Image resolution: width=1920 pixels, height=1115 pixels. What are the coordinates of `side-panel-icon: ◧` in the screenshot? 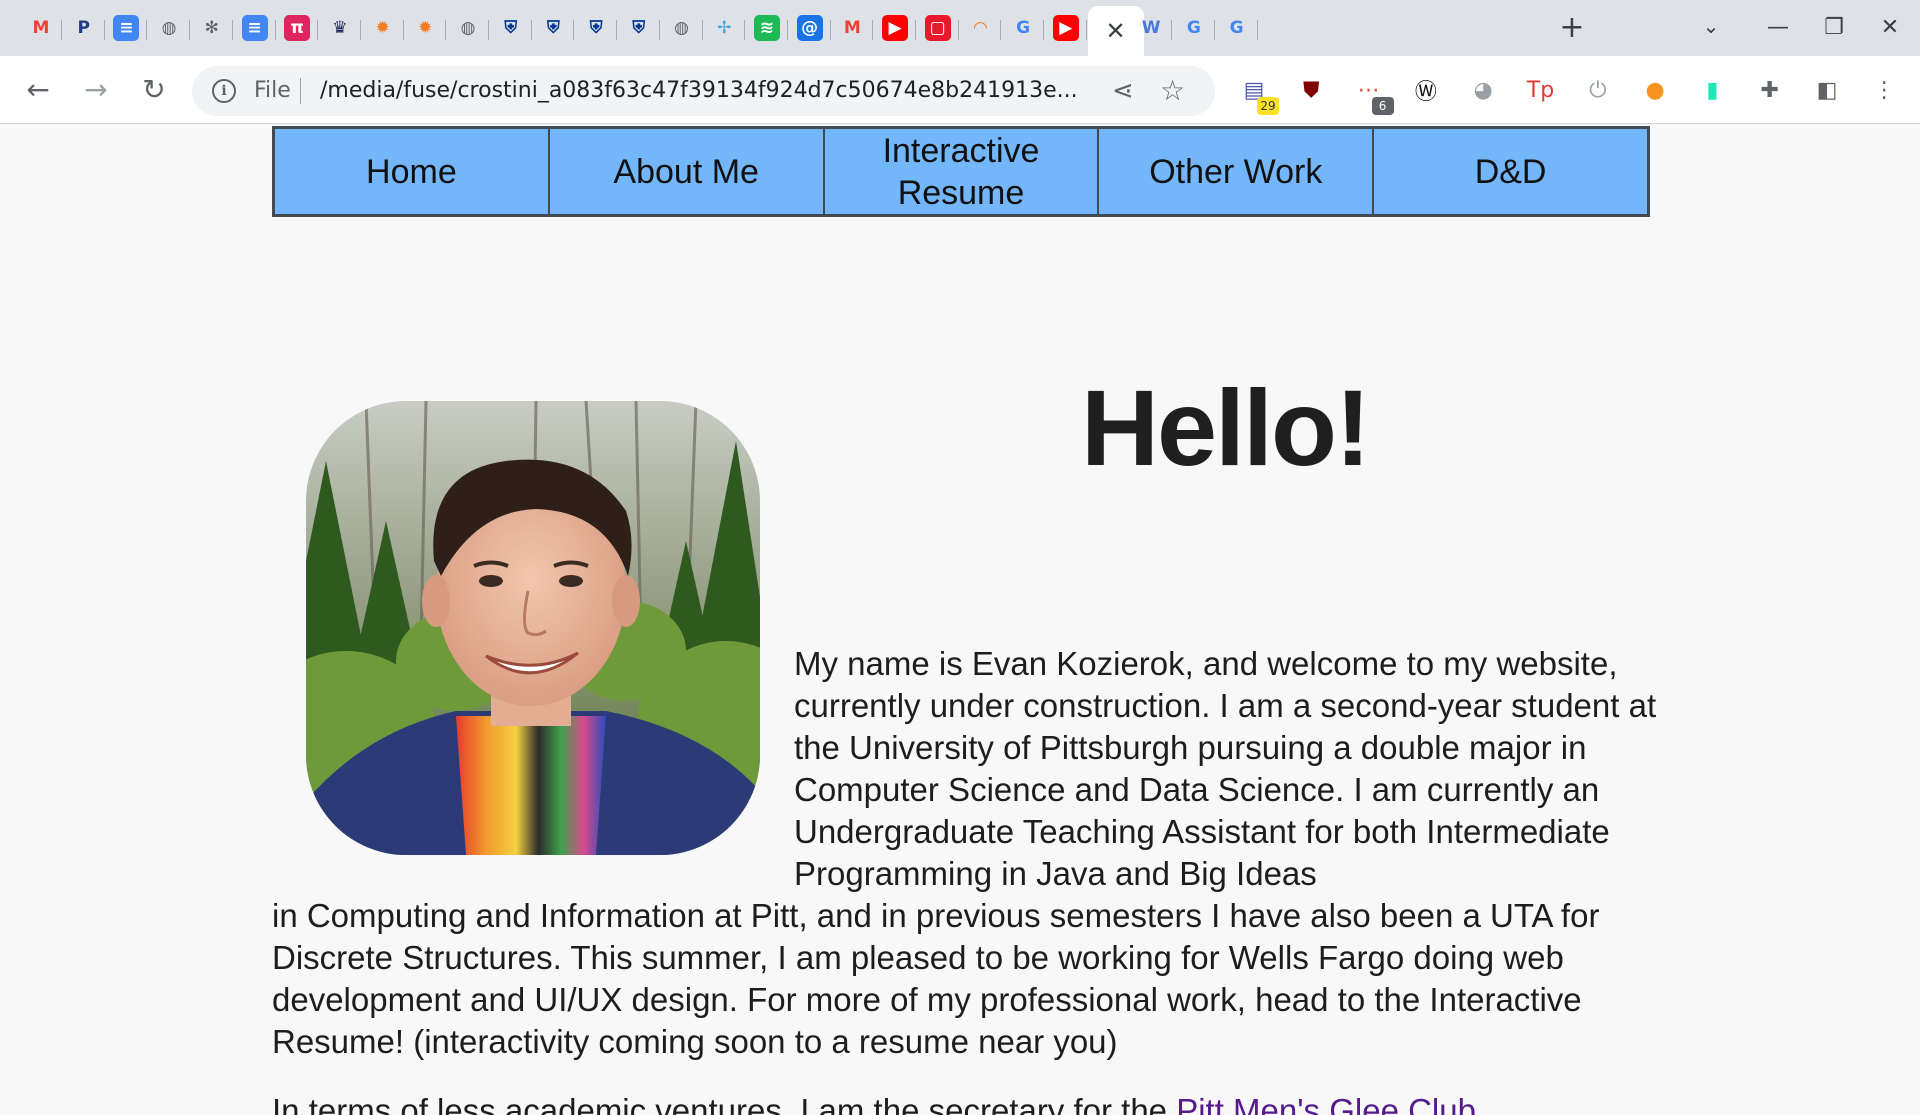 It's located at (1827, 90).